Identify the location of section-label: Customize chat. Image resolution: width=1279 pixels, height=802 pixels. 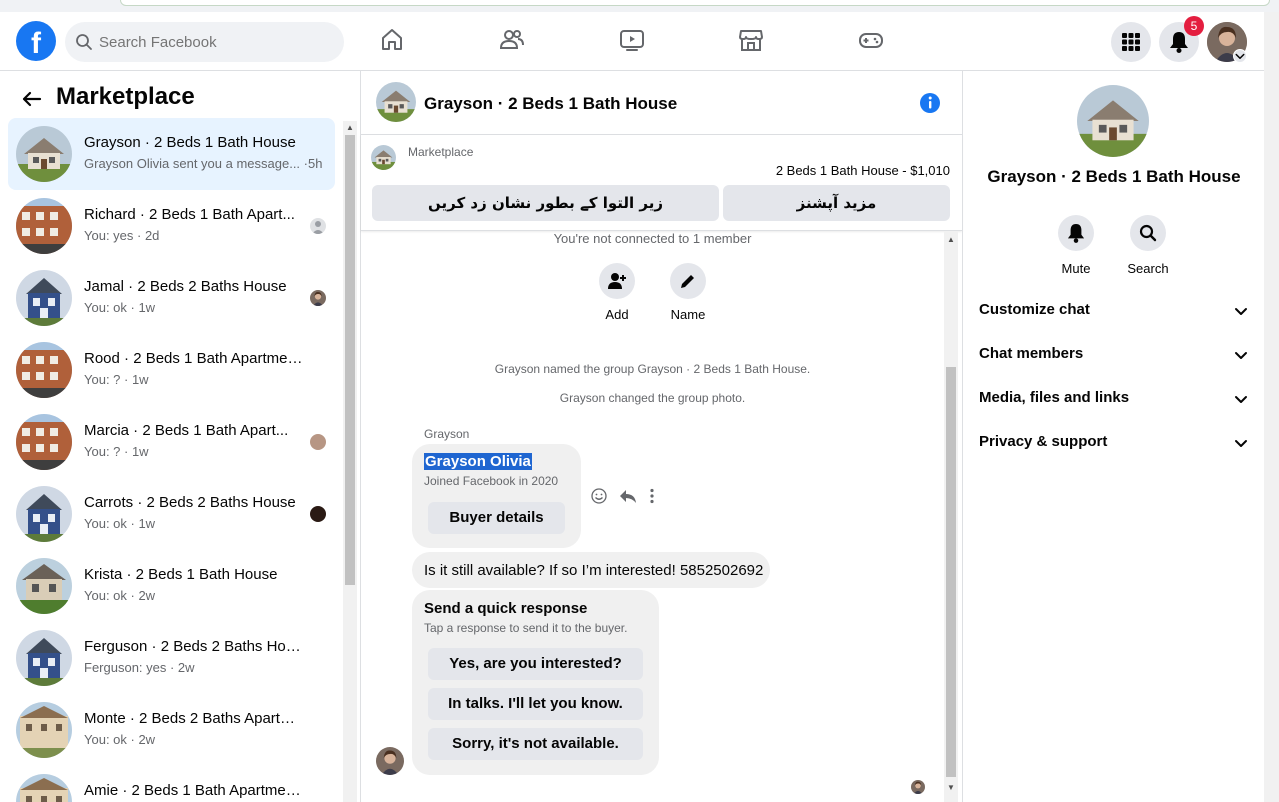
(1034, 309).